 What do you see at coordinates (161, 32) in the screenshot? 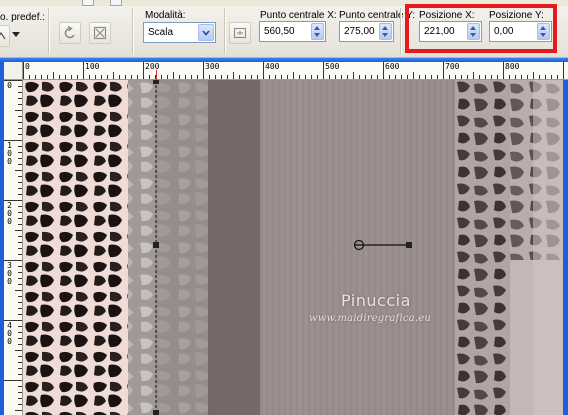
I see `mode-select-value: Scala` at bounding box center [161, 32].